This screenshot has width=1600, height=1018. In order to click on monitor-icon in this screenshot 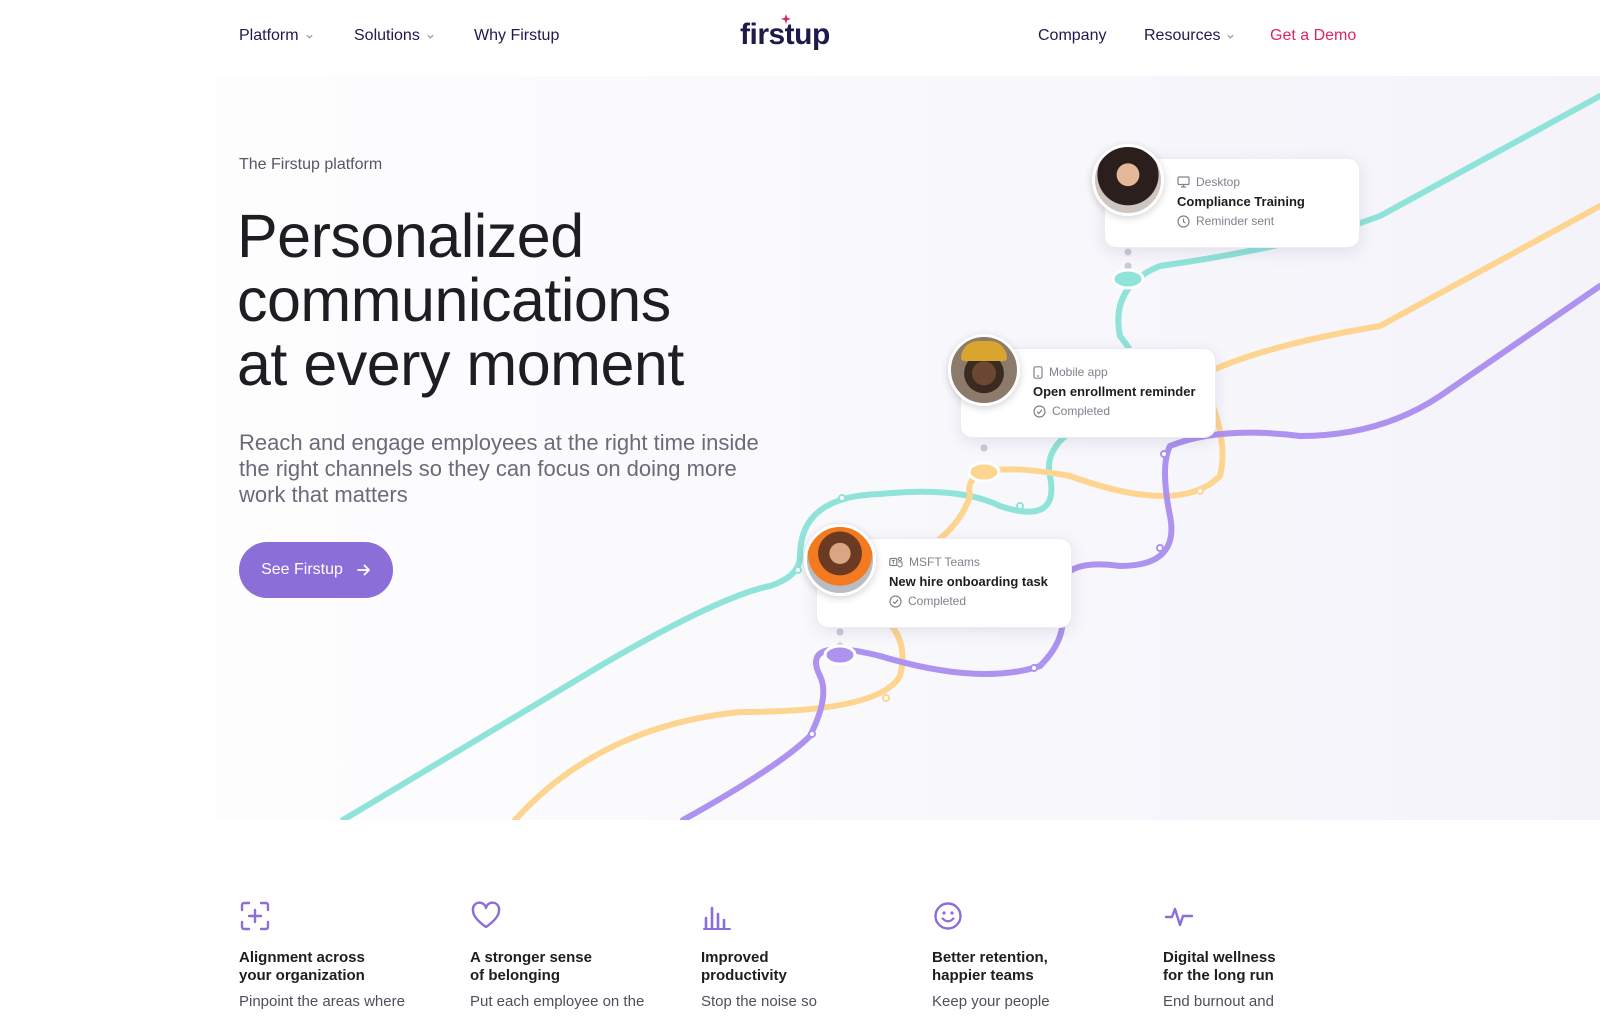, I will do `click(1183, 182)`.